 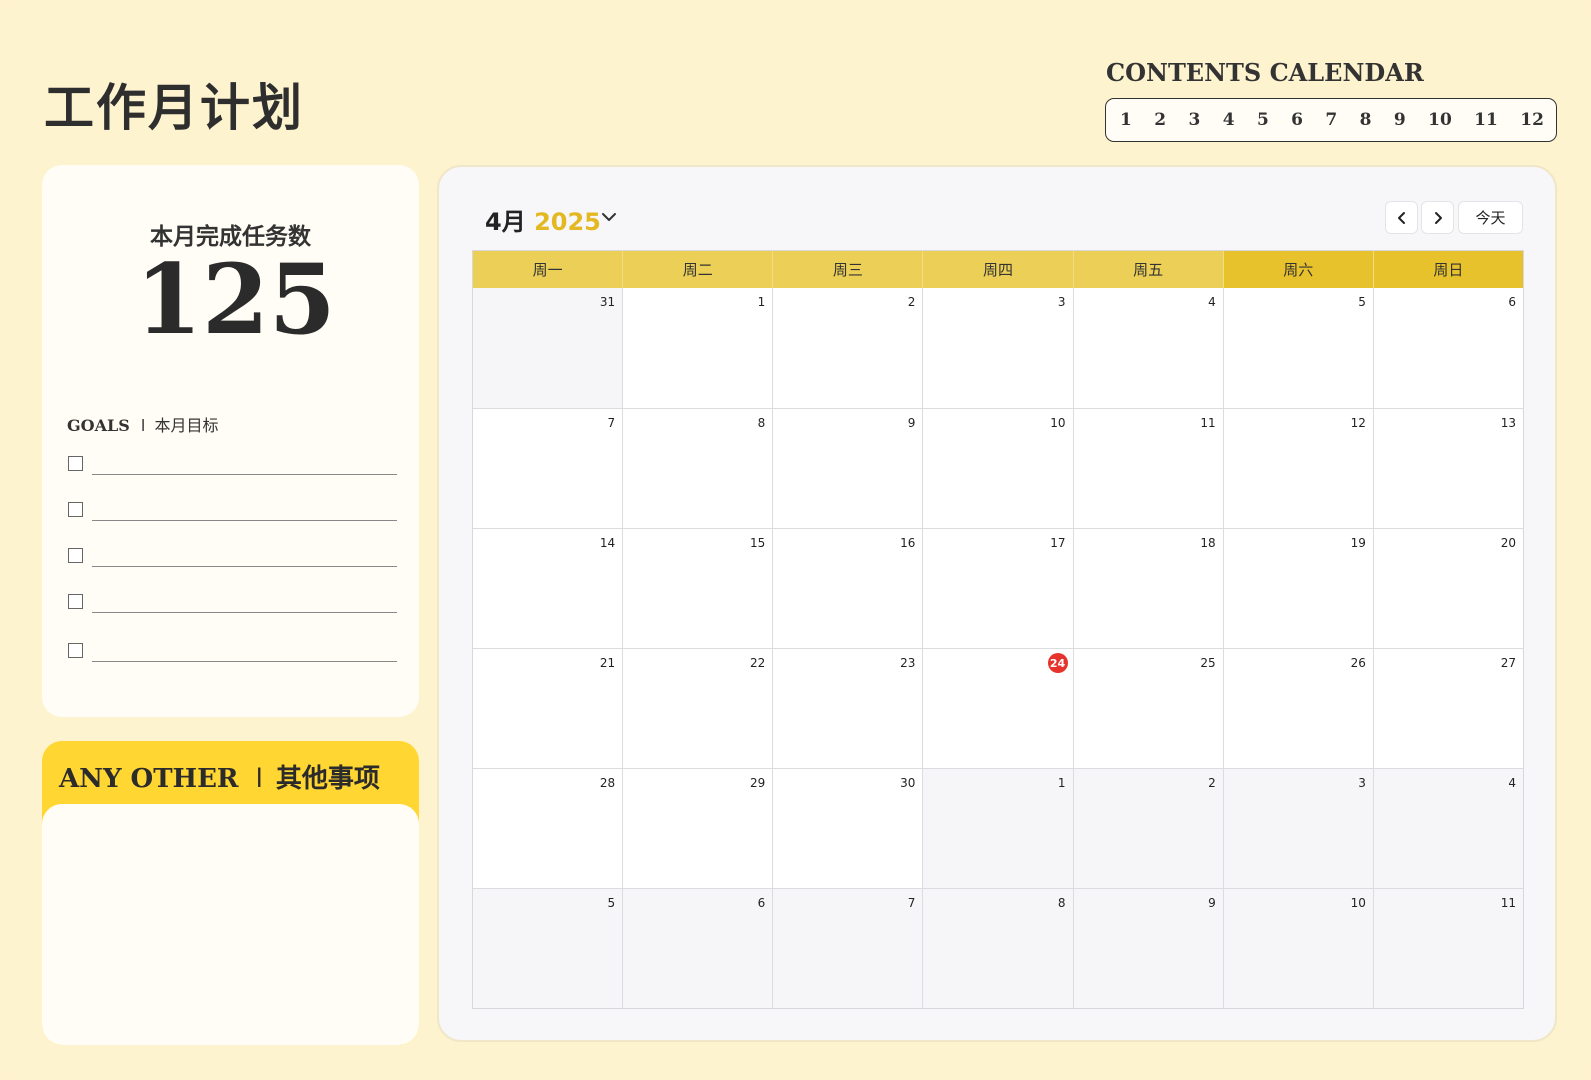 What do you see at coordinates (698, 269) in the screenshot?
I see `weekday-2: 周二` at bounding box center [698, 269].